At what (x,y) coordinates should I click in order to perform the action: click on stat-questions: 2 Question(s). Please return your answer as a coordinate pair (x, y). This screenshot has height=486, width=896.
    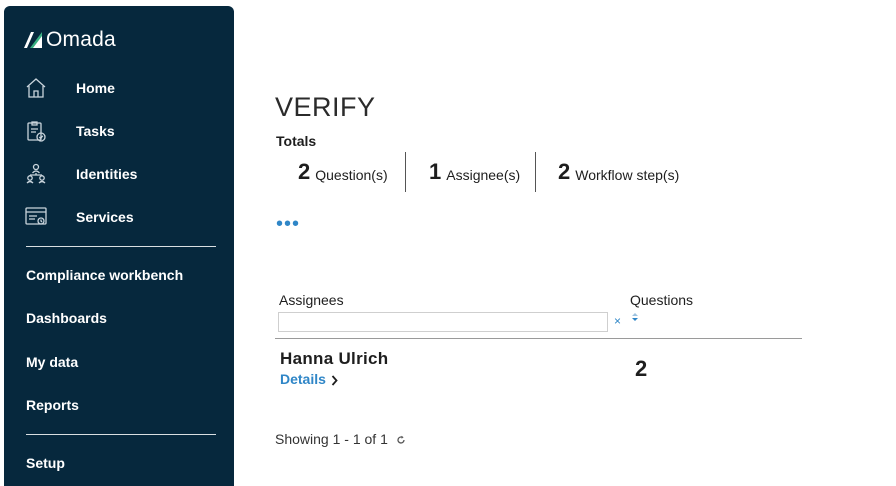
    Looking at the image, I should click on (343, 172).